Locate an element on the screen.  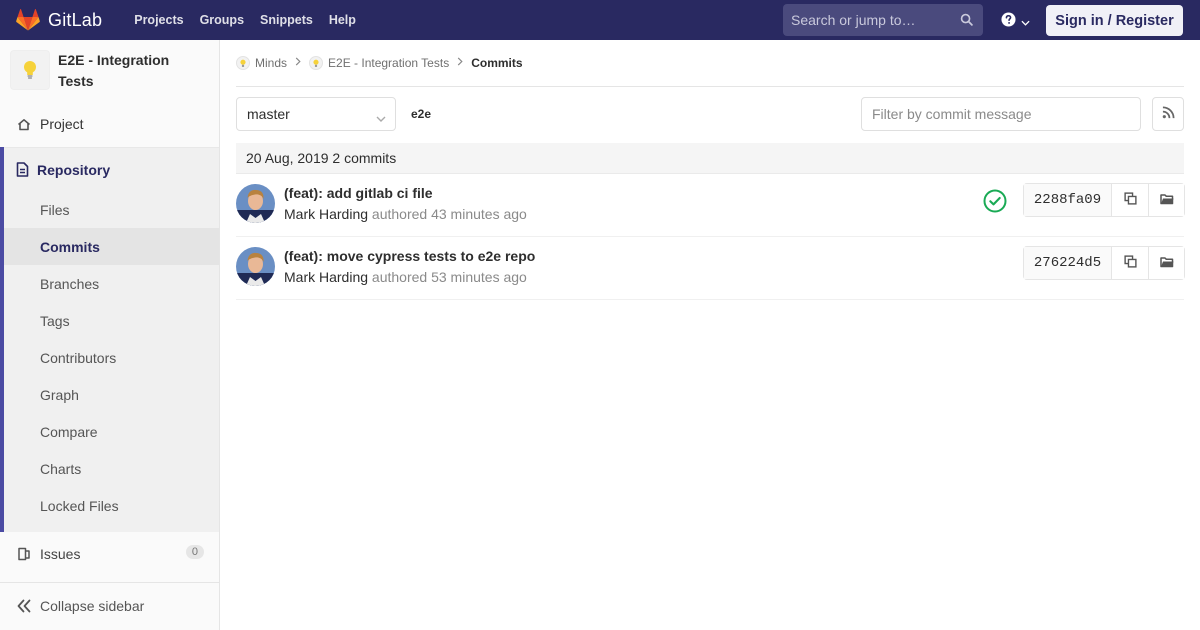
pipeline-status is located at coordinates (995, 202).